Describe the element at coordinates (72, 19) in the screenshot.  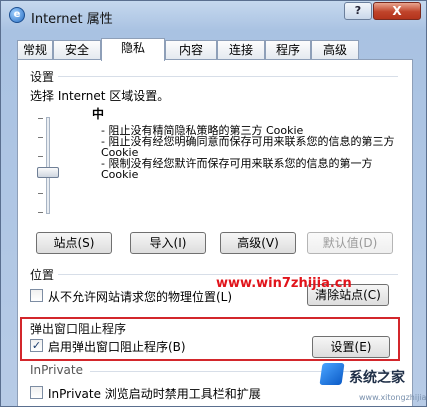
I see `window-title: Internet 属性` at that location.